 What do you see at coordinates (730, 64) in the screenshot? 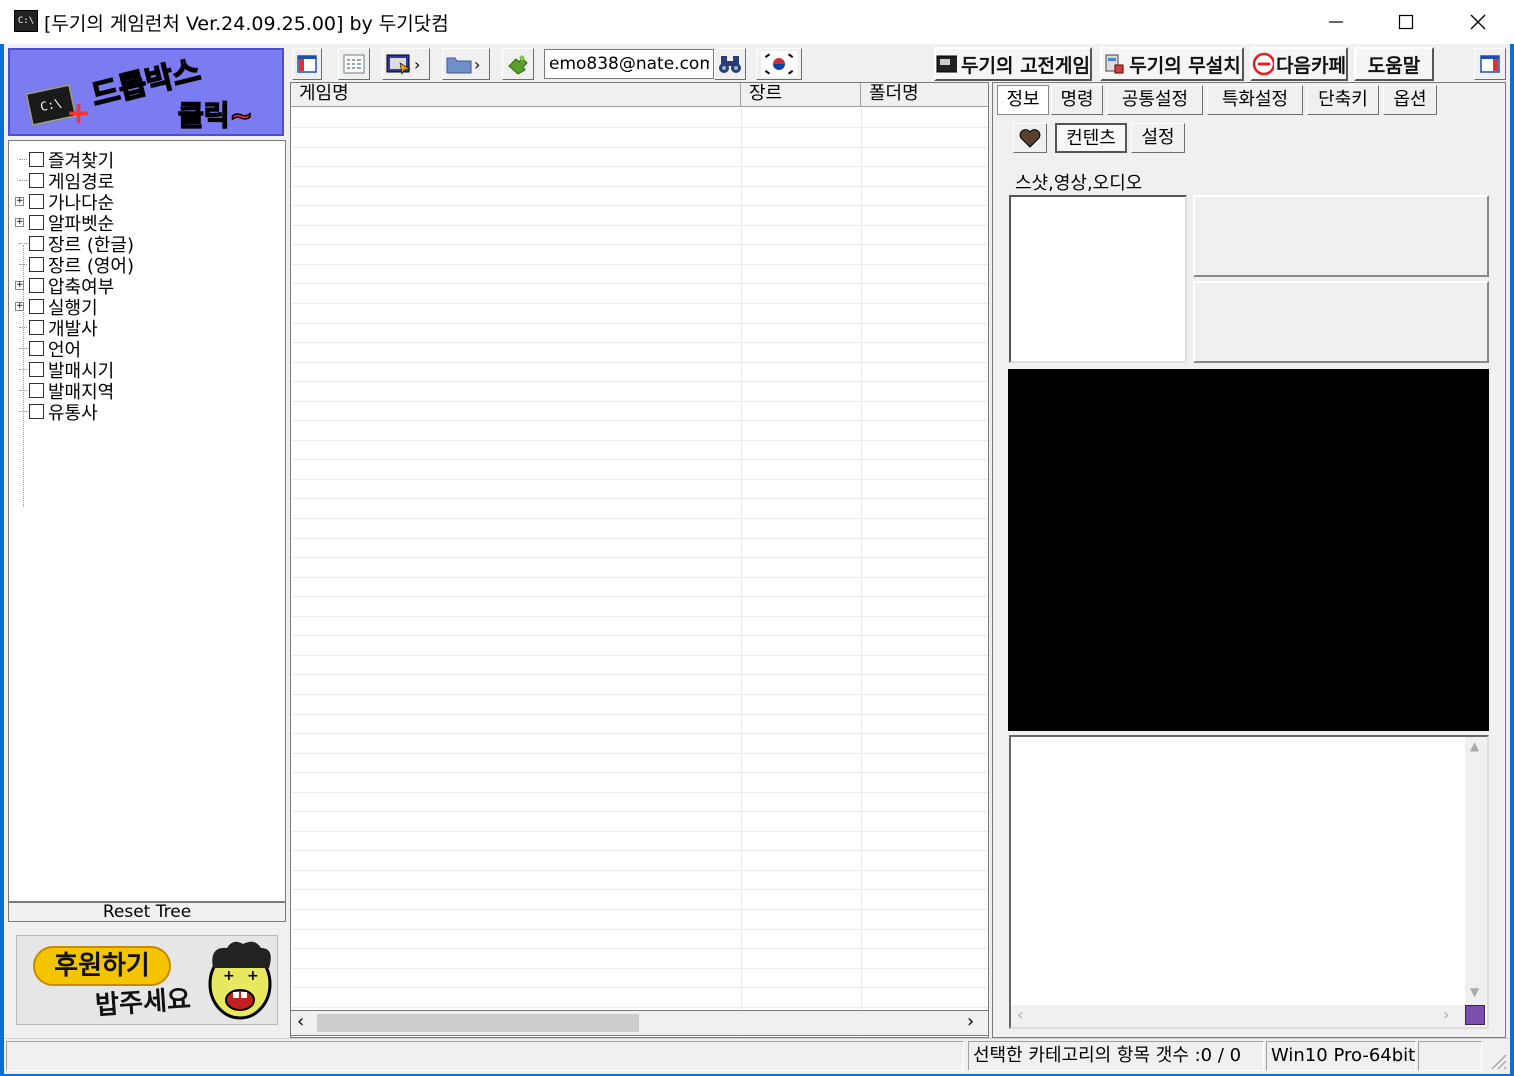
I see `search-button` at bounding box center [730, 64].